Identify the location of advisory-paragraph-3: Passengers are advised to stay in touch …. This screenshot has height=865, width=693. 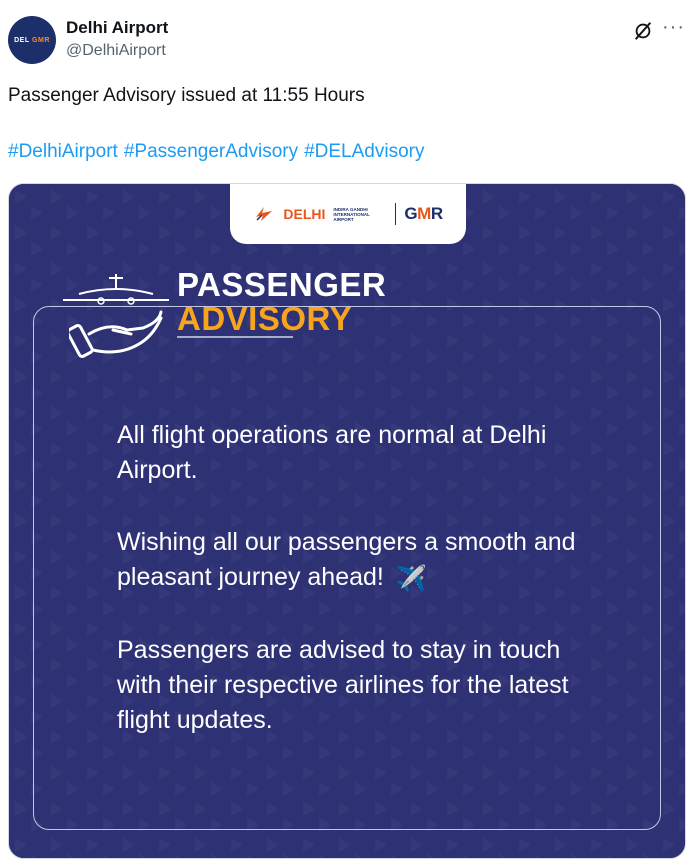
(343, 685).